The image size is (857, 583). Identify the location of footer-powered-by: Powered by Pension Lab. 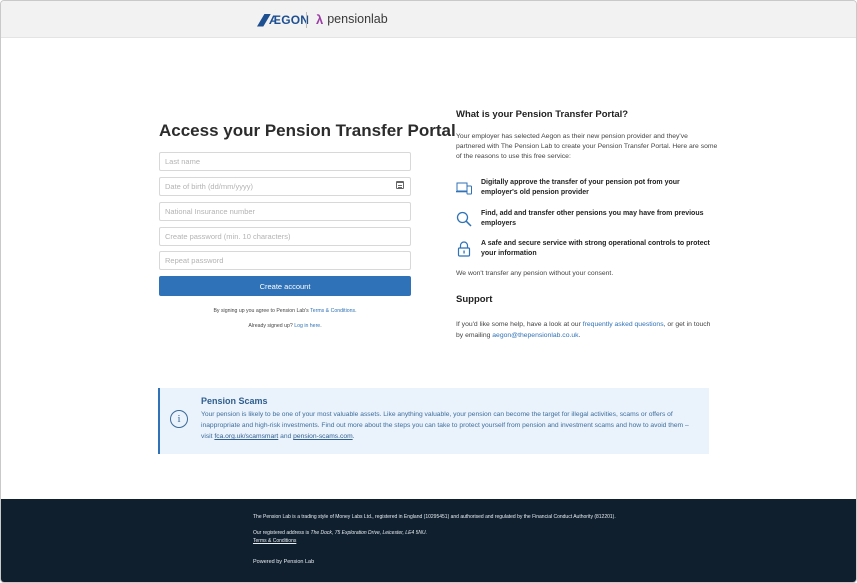
(284, 562).